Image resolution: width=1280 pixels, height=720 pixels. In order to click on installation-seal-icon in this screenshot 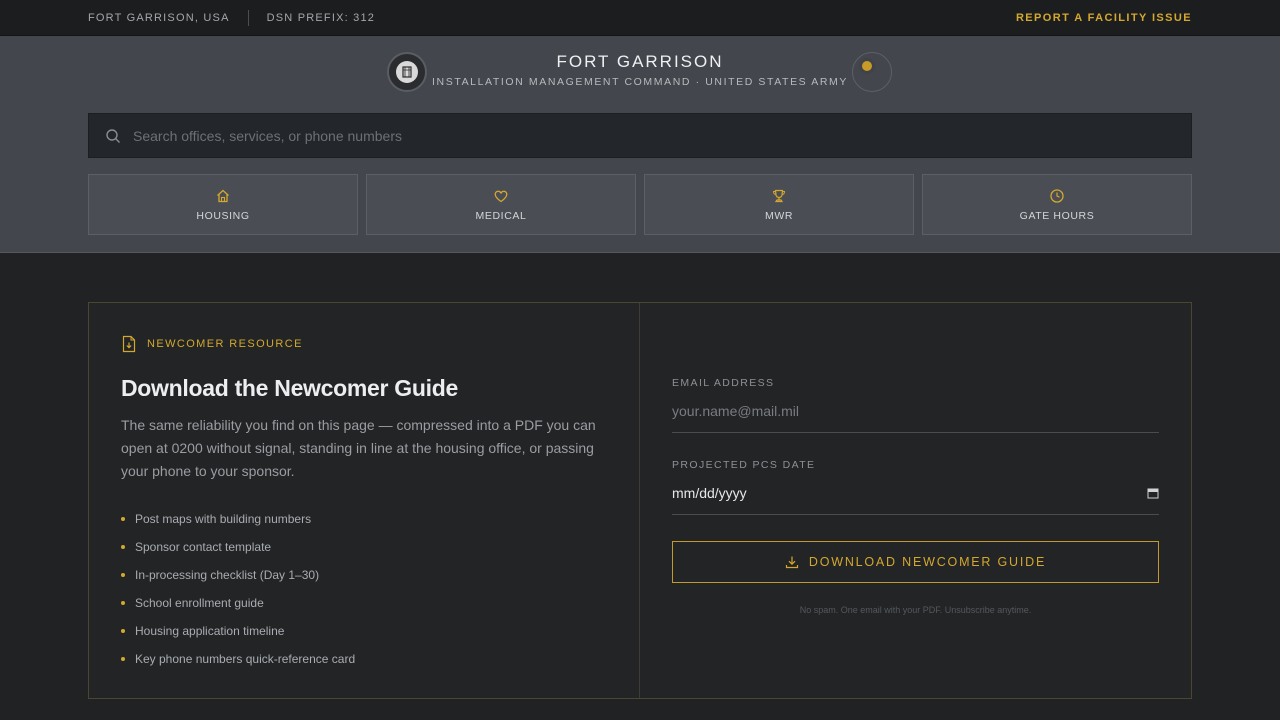, I will do `click(407, 72)`.